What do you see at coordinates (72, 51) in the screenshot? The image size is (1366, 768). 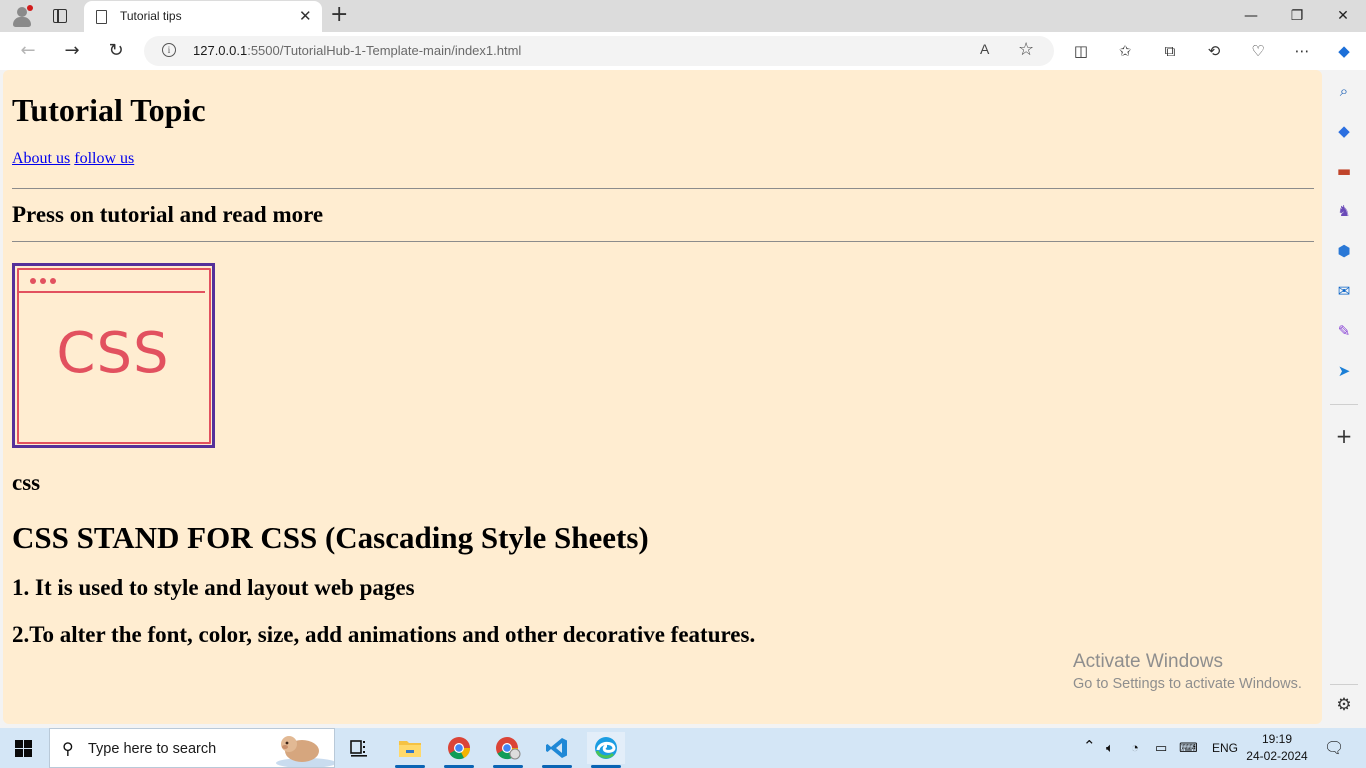 I see `forward-arrow-icon: →` at bounding box center [72, 51].